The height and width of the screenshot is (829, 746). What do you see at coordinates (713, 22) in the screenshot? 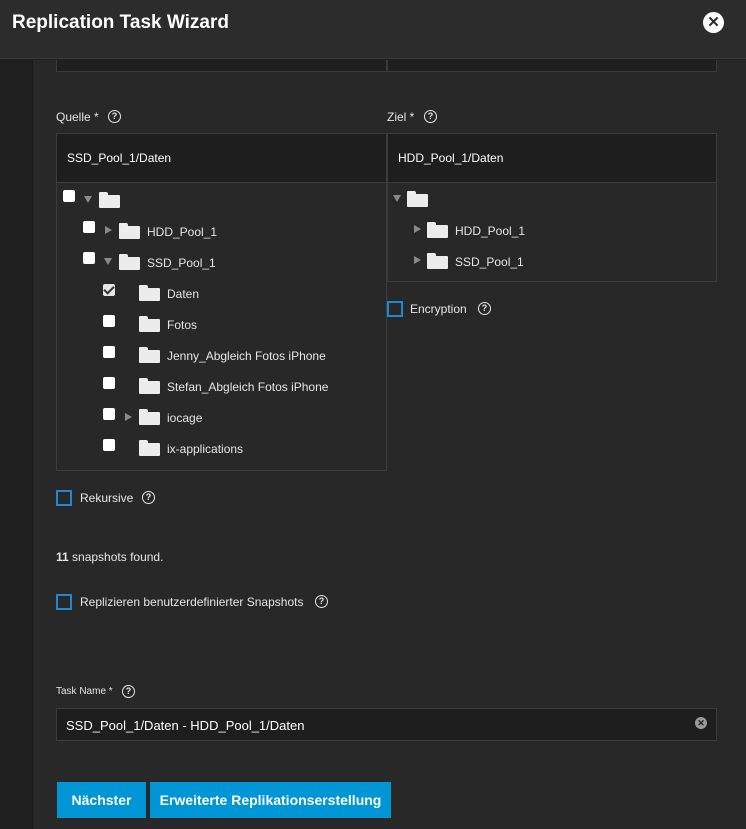
I see `close-icon: ✕` at bounding box center [713, 22].